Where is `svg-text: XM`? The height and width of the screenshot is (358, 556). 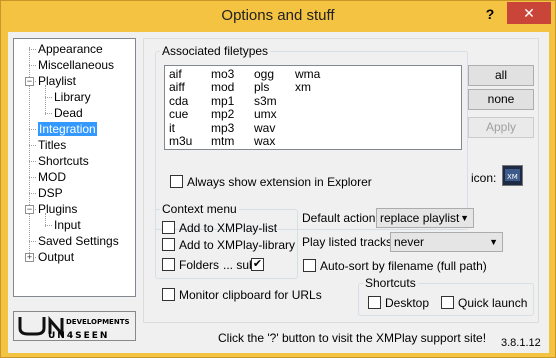
svg-text: XM is located at coordinates (512, 177).